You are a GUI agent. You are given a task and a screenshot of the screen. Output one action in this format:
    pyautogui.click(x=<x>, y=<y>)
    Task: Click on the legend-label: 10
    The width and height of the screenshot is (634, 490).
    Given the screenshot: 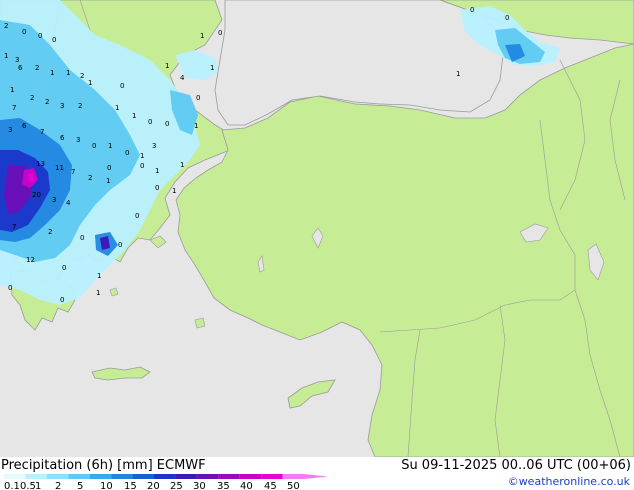 What is the action you would take?
    pyautogui.click(x=106, y=485)
    